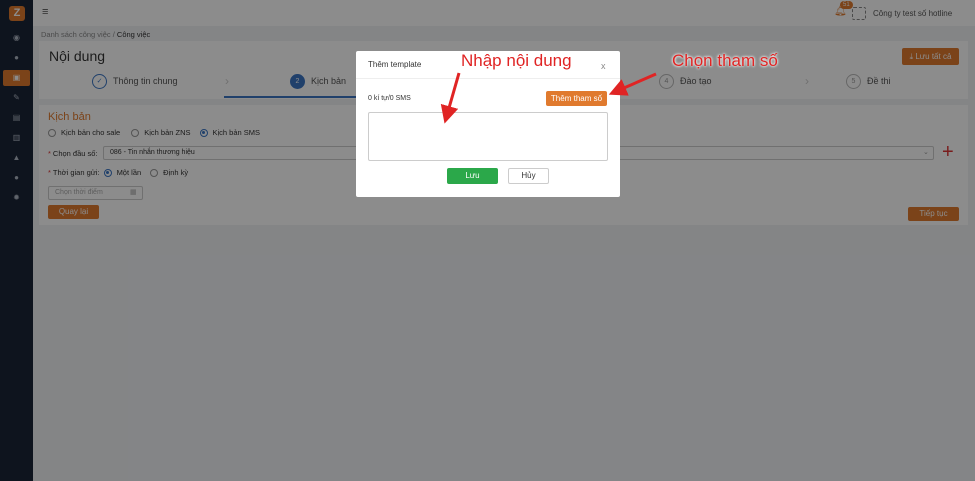 The height and width of the screenshot is (481, 975). What do you see at coordinates (450, 98) in the screenshot?
I see `arrow-to-textarea` at bounding box center [450, 98].